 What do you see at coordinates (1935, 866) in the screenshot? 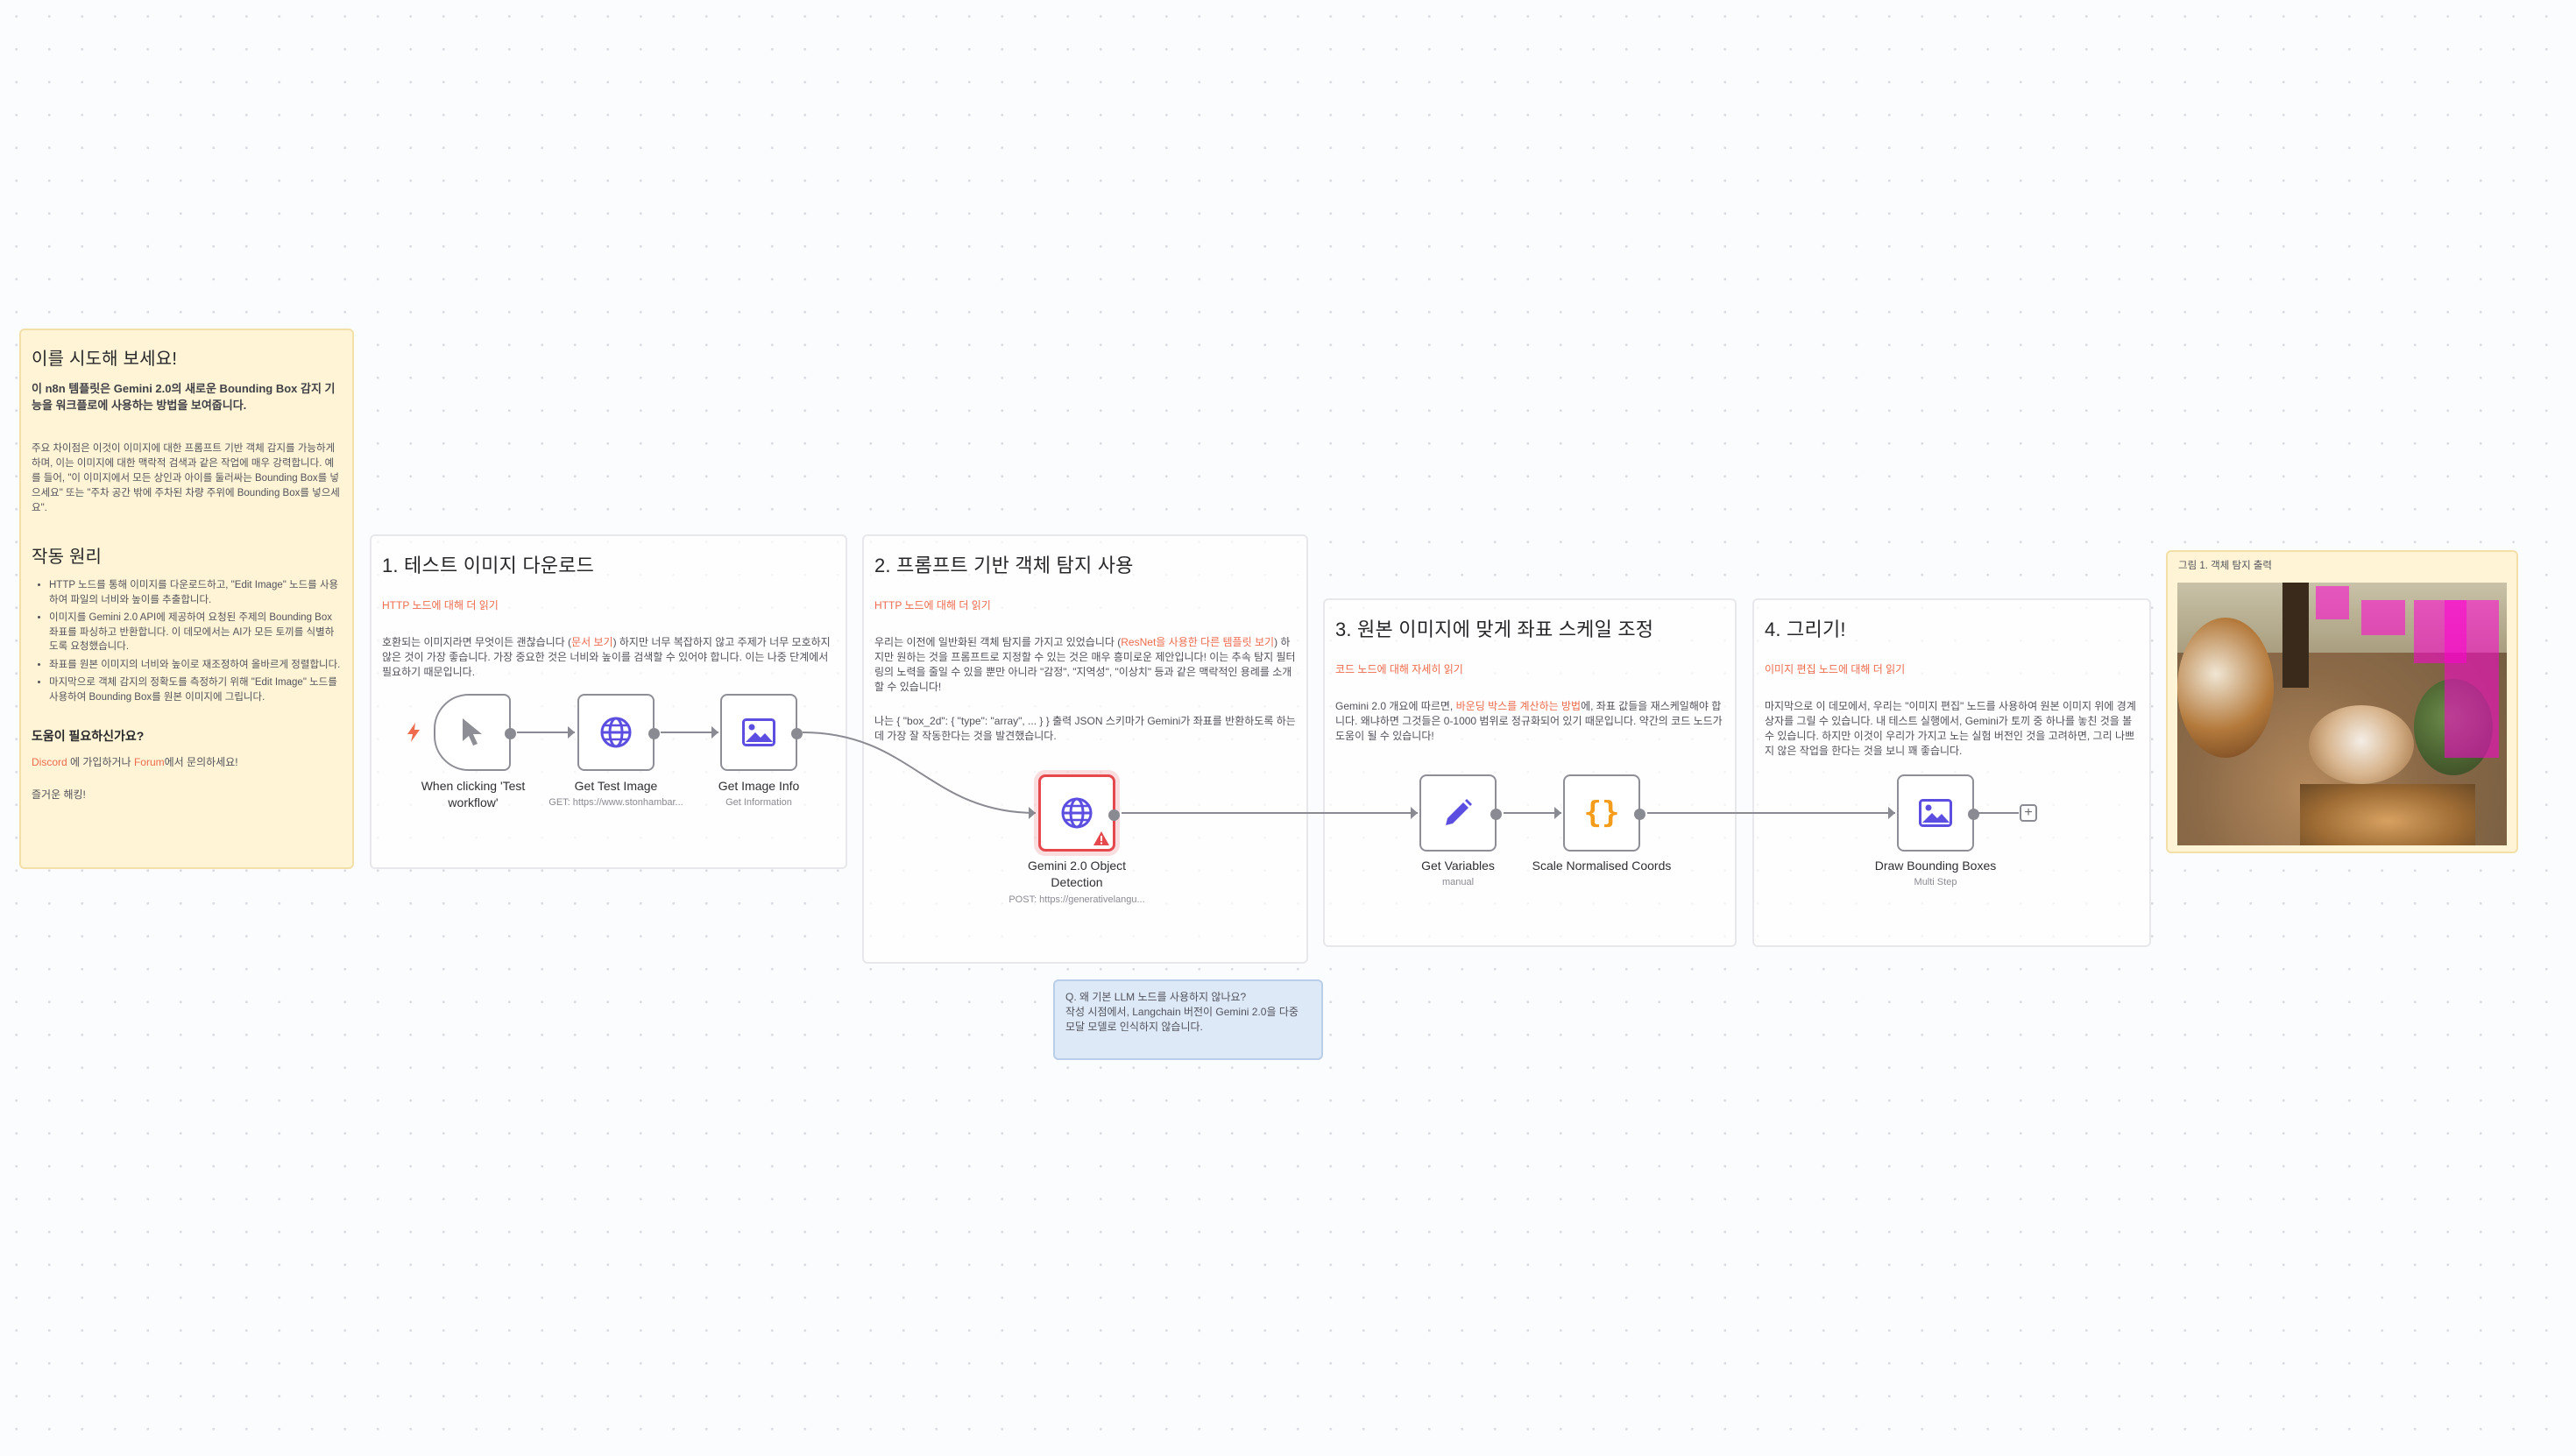
I see `node-label: Draw Bounding Boxes` at bounding box center [1935, 866].